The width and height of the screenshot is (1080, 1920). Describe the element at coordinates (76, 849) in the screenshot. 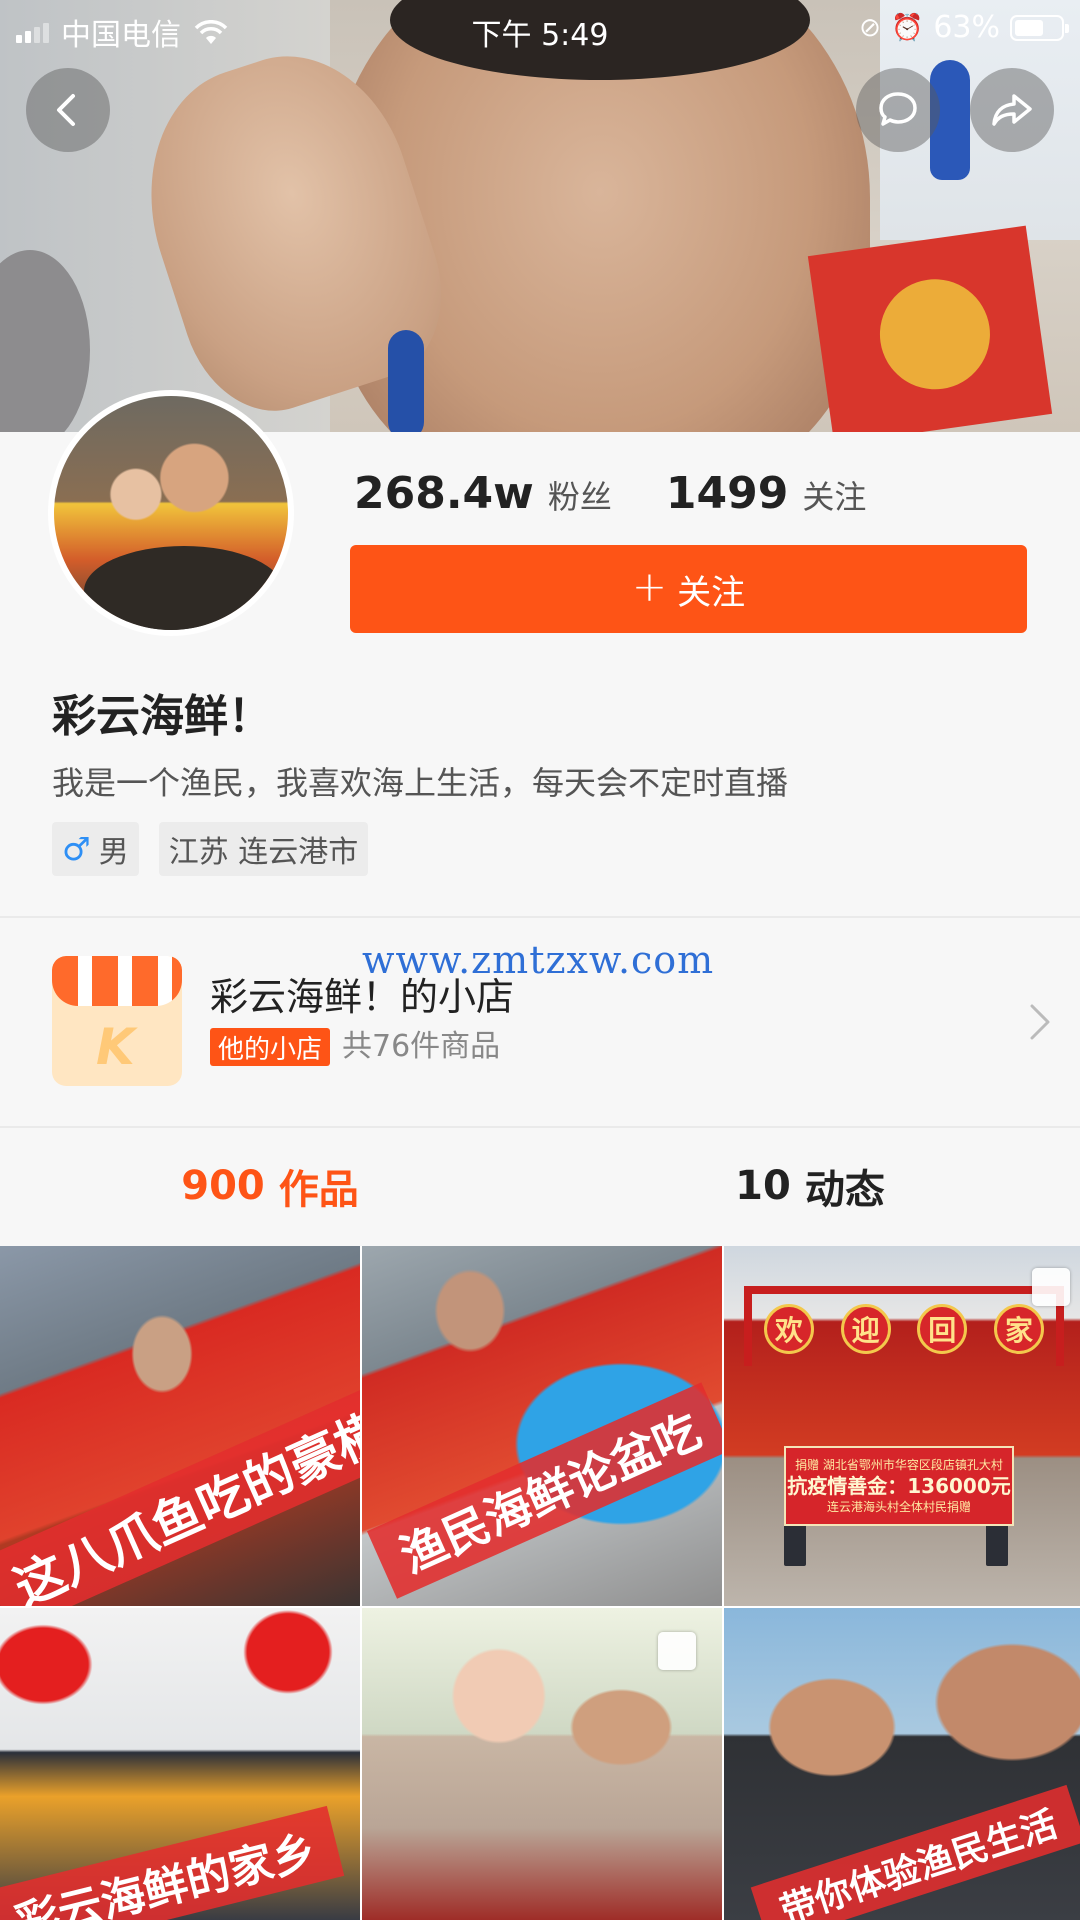

I see `male-icon: ♂` at that location.